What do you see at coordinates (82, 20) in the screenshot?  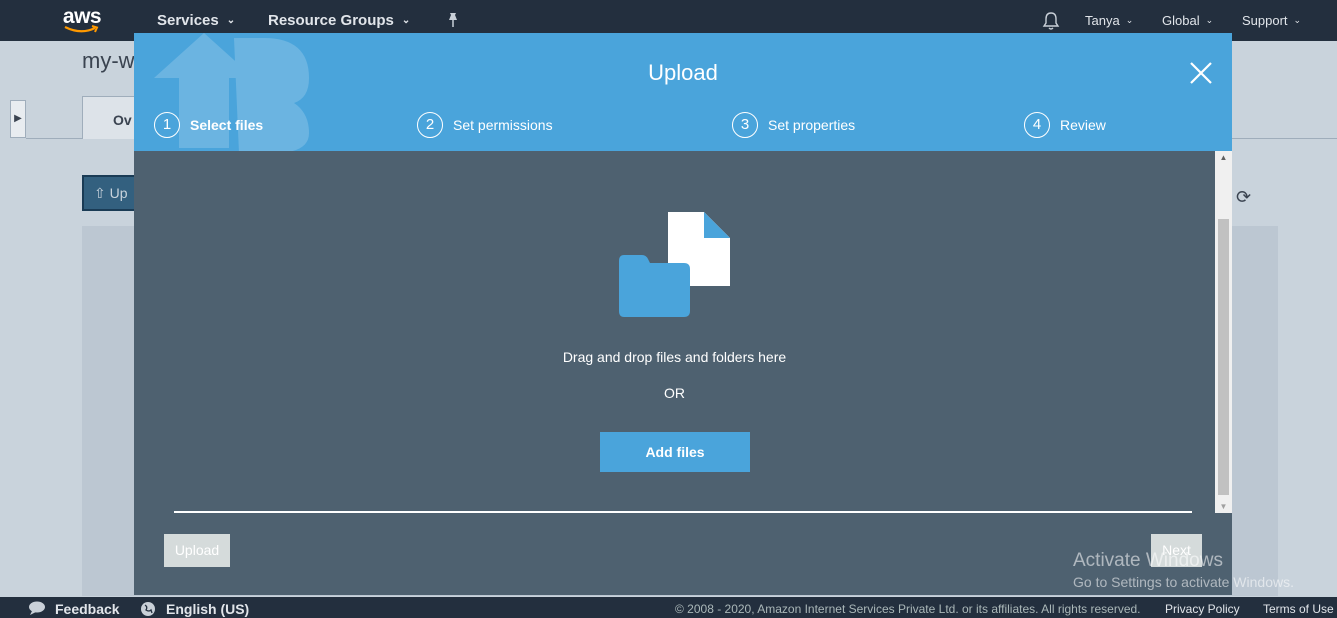 I see `aws-logo: aws` at bounding box center [82, 20].